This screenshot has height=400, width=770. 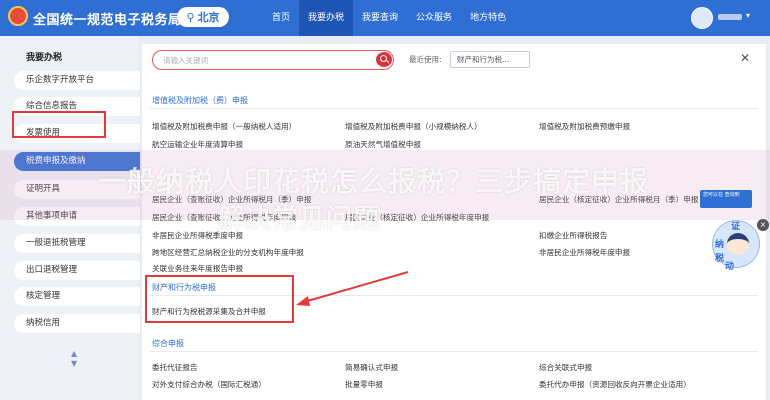 I want to click on mascot-face, so click(x=738, y=244).